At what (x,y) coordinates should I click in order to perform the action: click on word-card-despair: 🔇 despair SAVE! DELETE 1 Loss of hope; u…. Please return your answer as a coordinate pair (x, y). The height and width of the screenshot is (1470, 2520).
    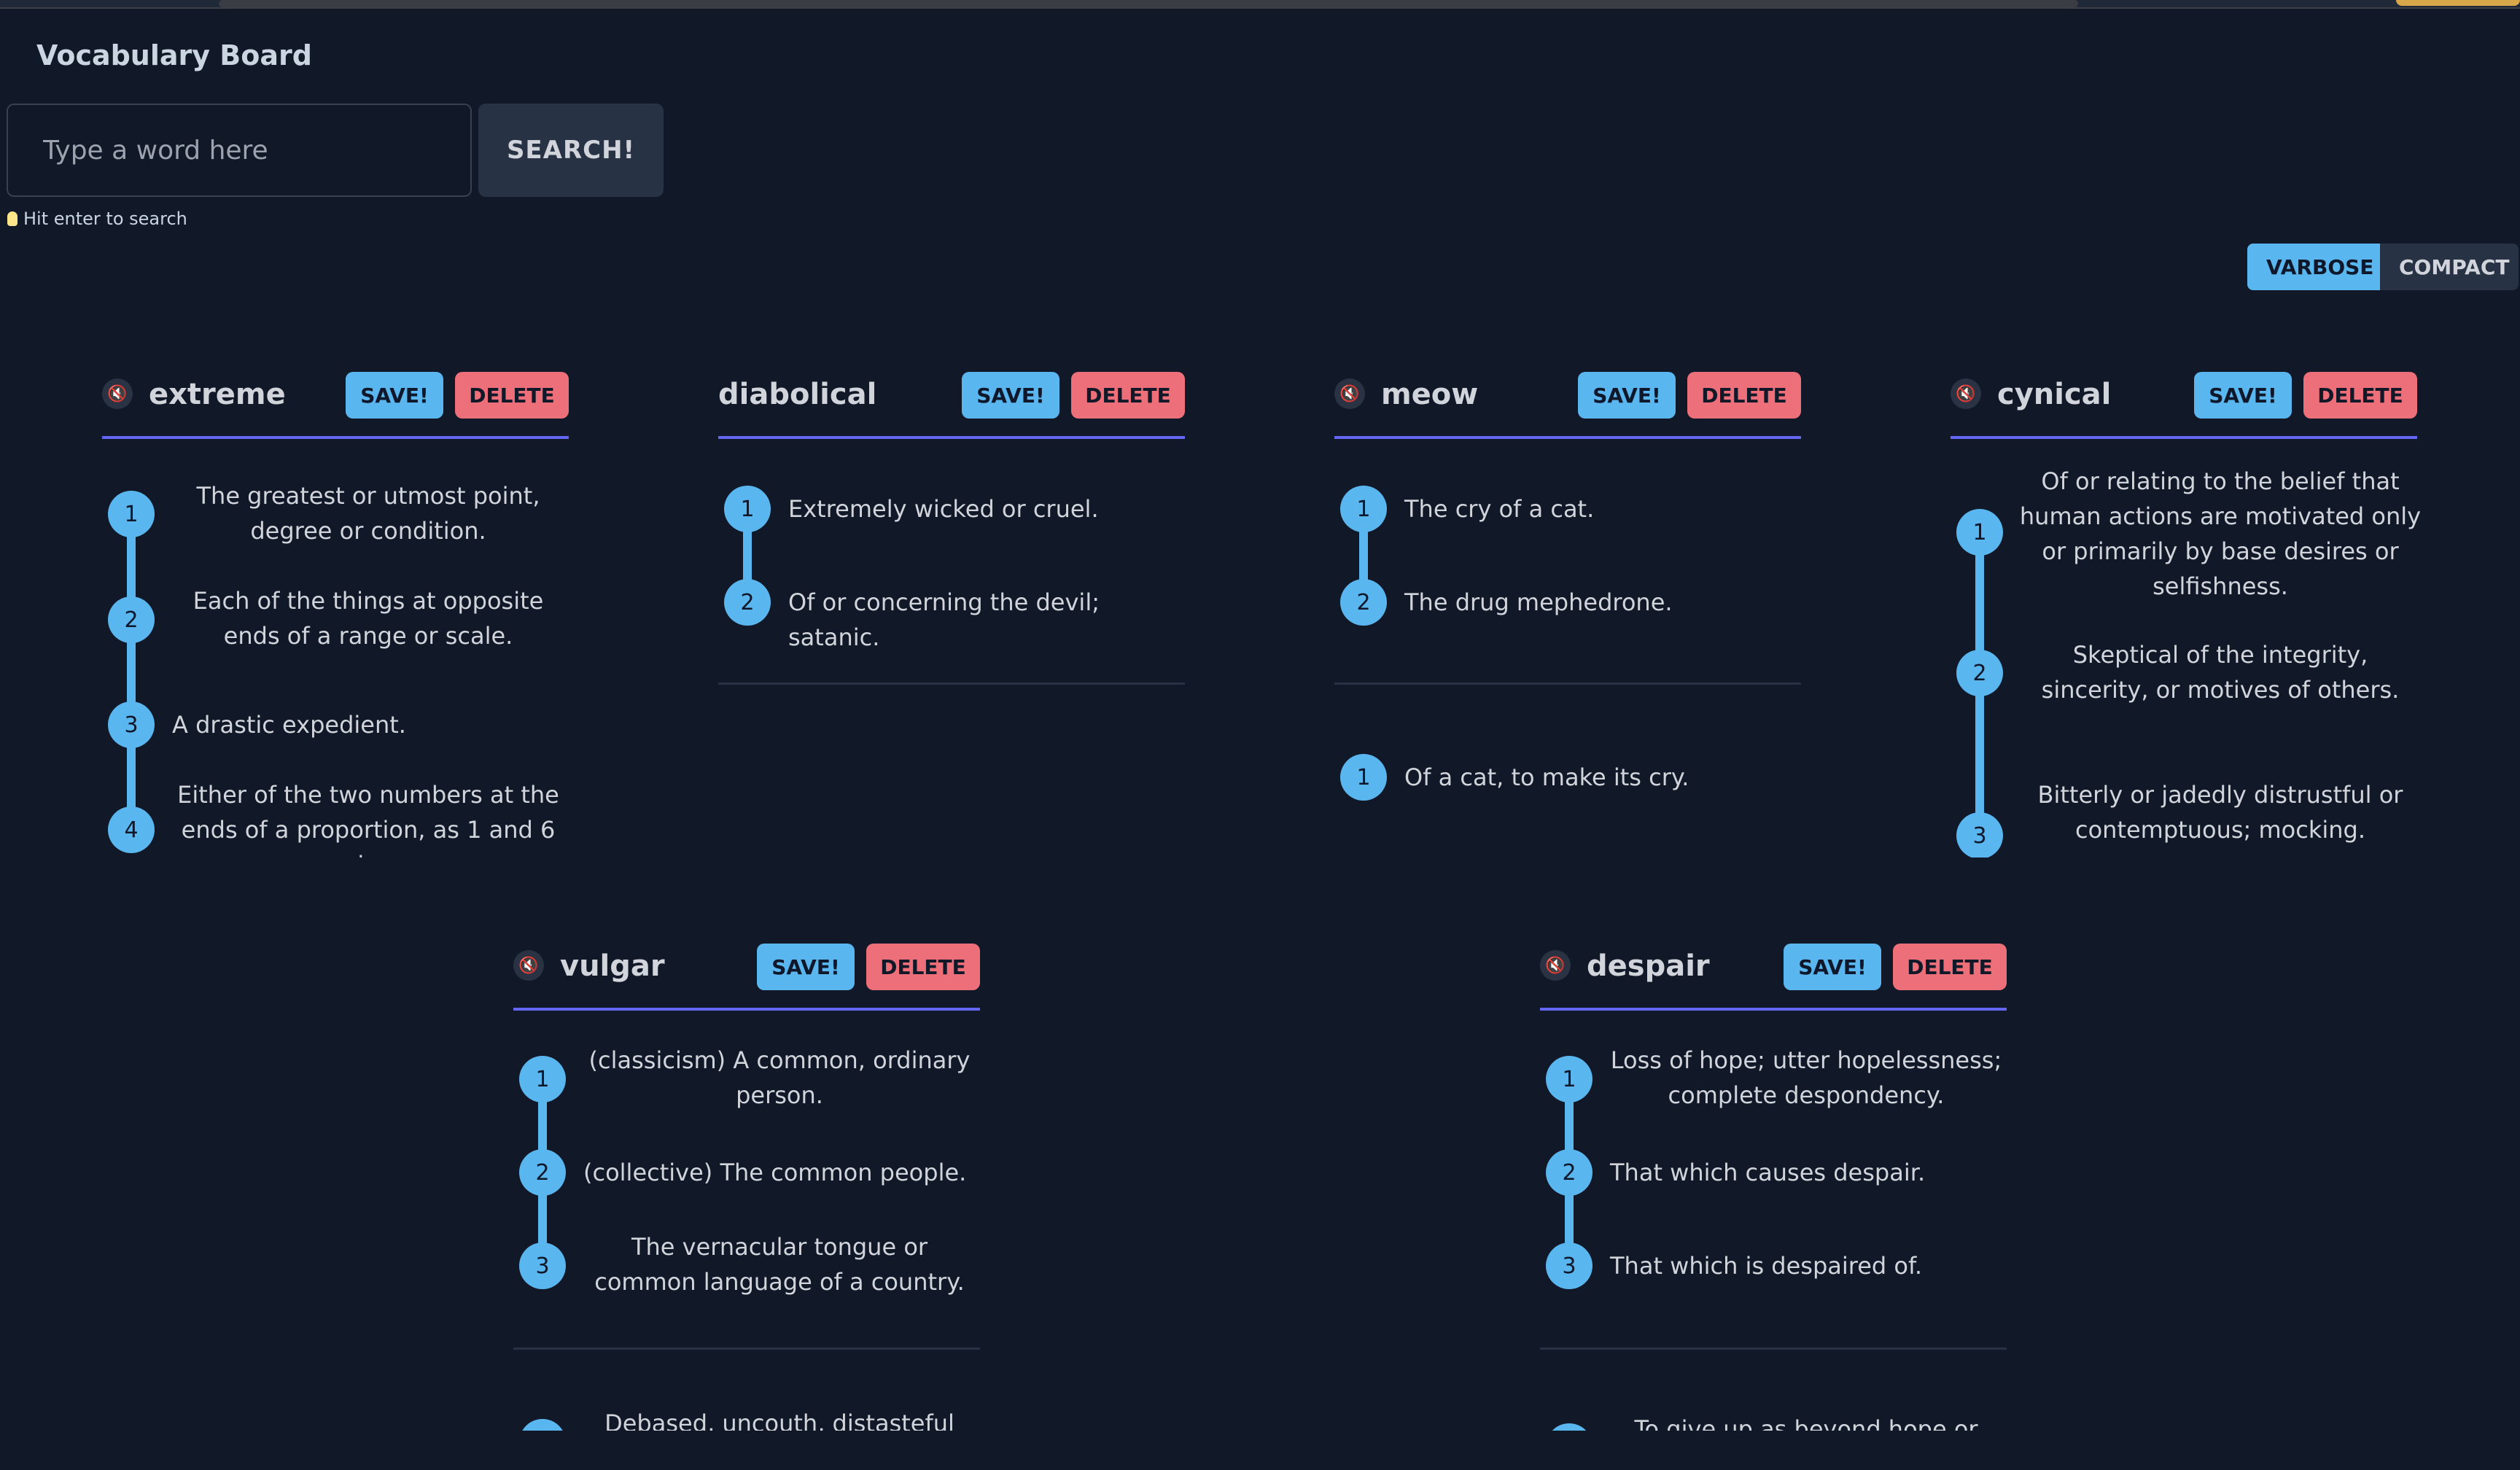
    Looking at the image, I should click on (1777, 1179).